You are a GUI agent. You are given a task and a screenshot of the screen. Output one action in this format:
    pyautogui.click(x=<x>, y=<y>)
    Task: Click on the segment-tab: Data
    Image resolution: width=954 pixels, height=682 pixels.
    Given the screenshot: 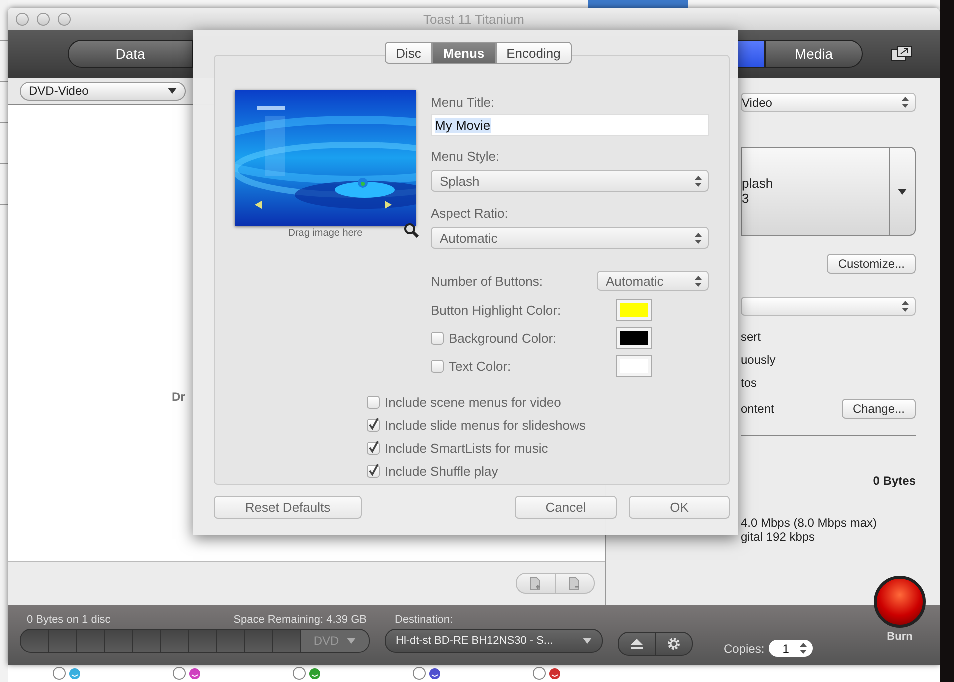 What is the action you would take?
    pyautogui.click(x=130, y=54)
    